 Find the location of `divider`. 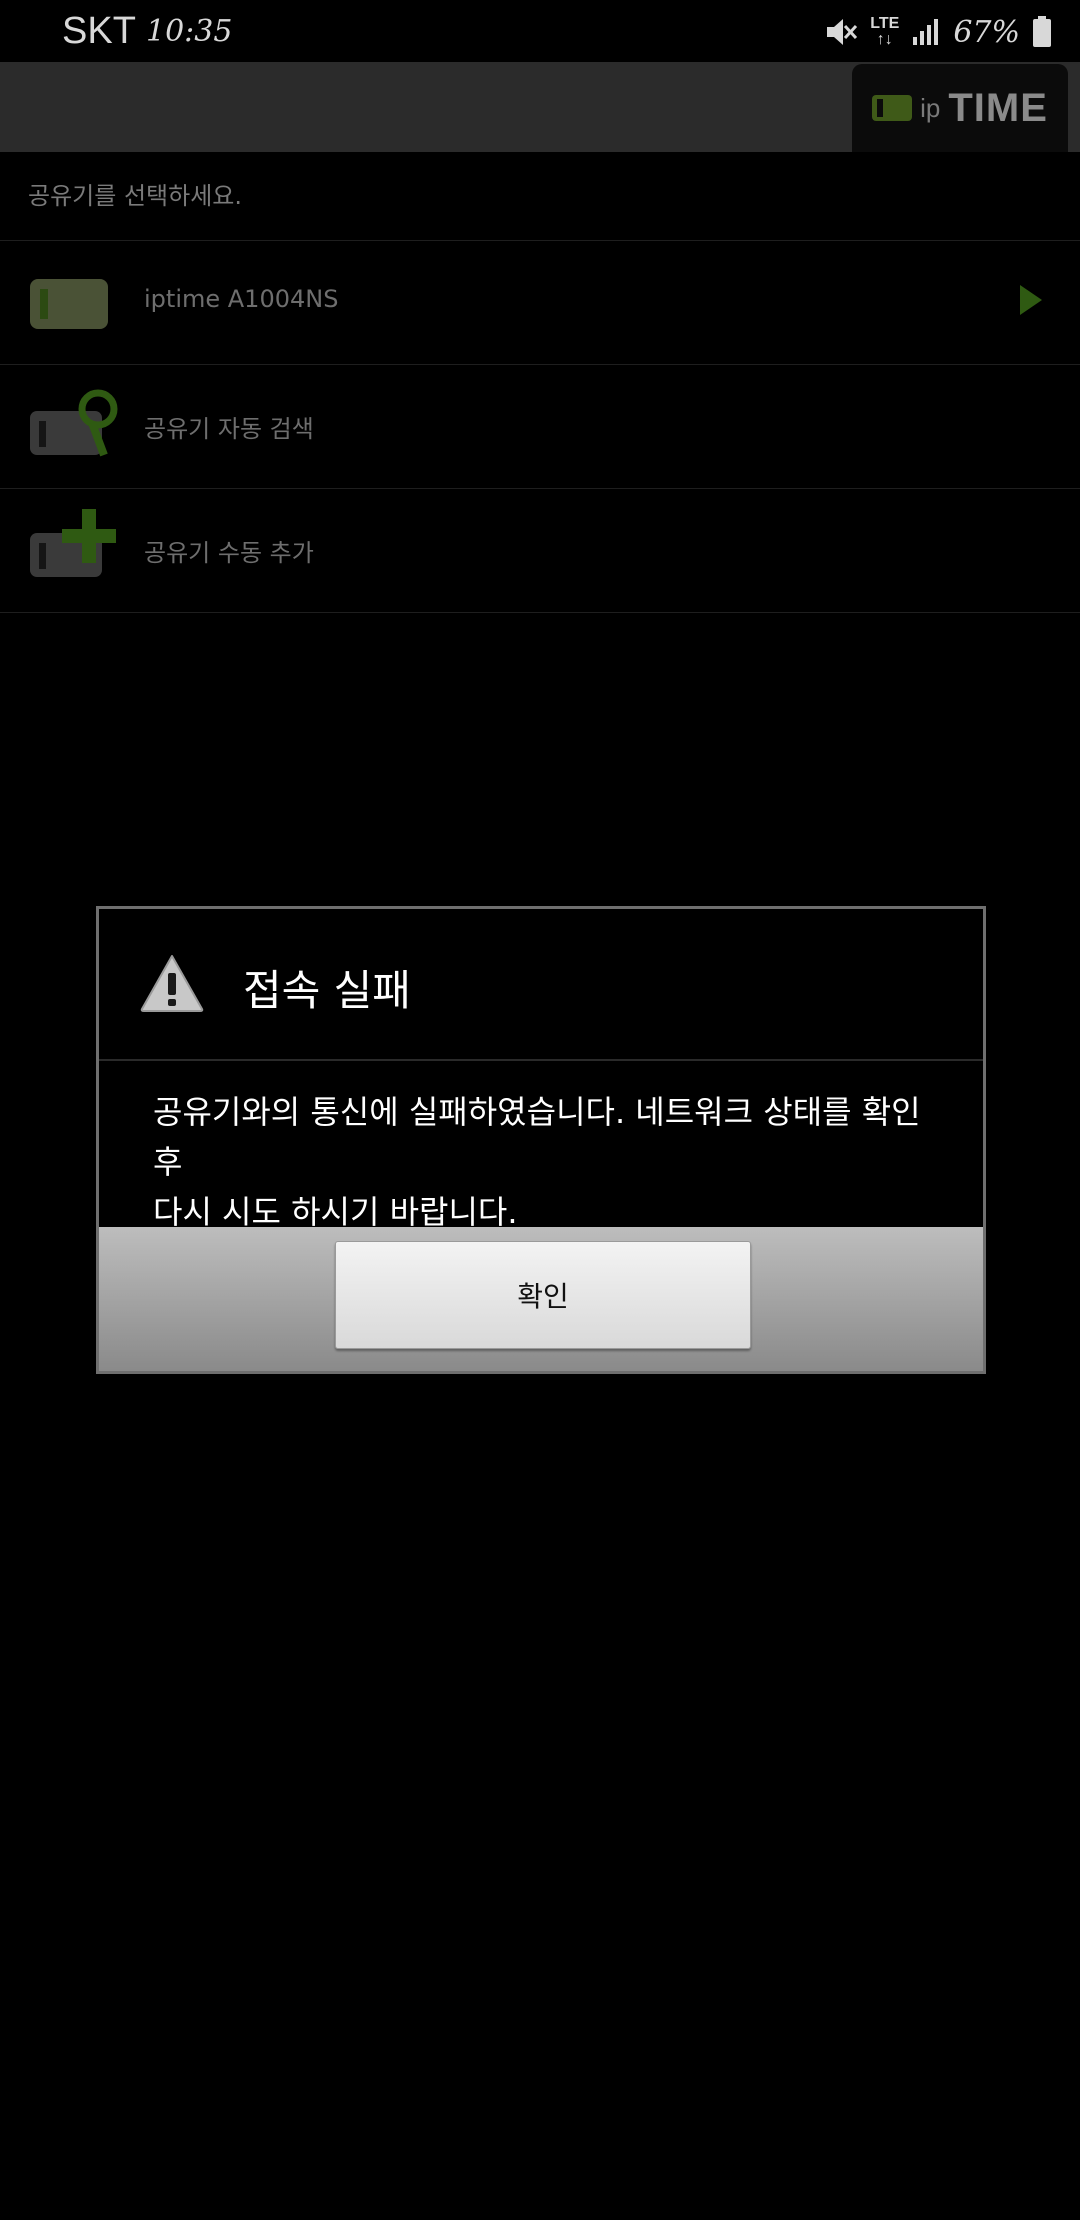

divider is located at coordinates (540, 612).